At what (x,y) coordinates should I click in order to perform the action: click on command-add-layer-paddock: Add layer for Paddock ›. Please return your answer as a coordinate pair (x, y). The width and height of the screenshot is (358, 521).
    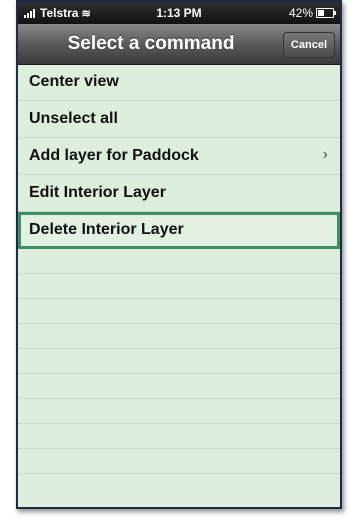
    Looking at the image, I should click on (179, 156).